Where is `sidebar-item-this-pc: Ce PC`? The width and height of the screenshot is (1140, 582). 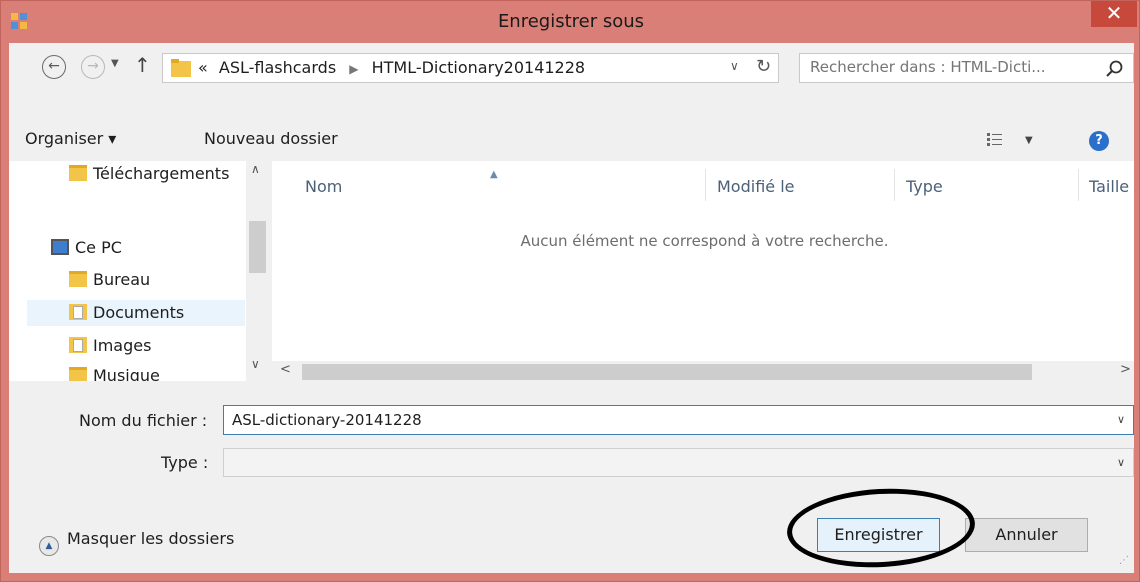
sidebar-item-this-pc: Ce PC is located at coordinates (86, 248).